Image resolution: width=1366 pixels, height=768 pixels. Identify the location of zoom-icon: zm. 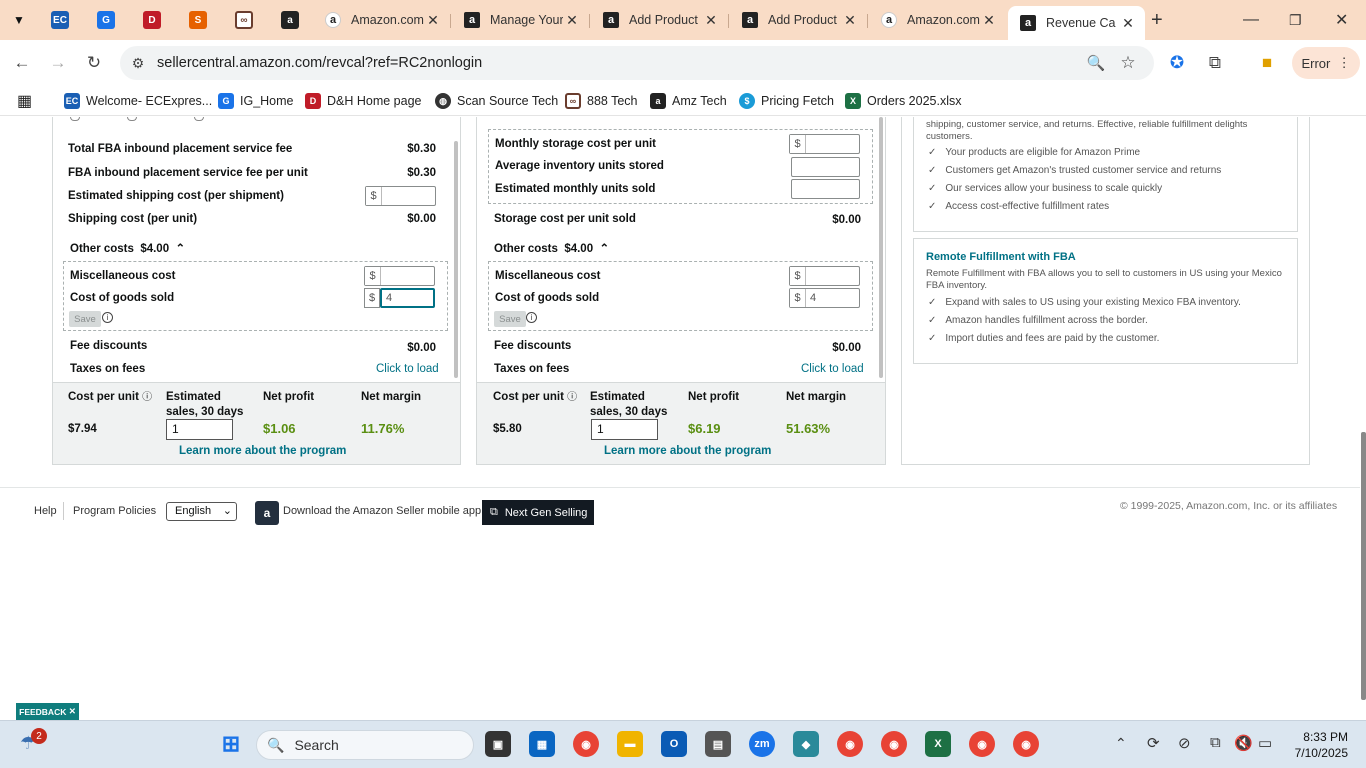
(762, 744).